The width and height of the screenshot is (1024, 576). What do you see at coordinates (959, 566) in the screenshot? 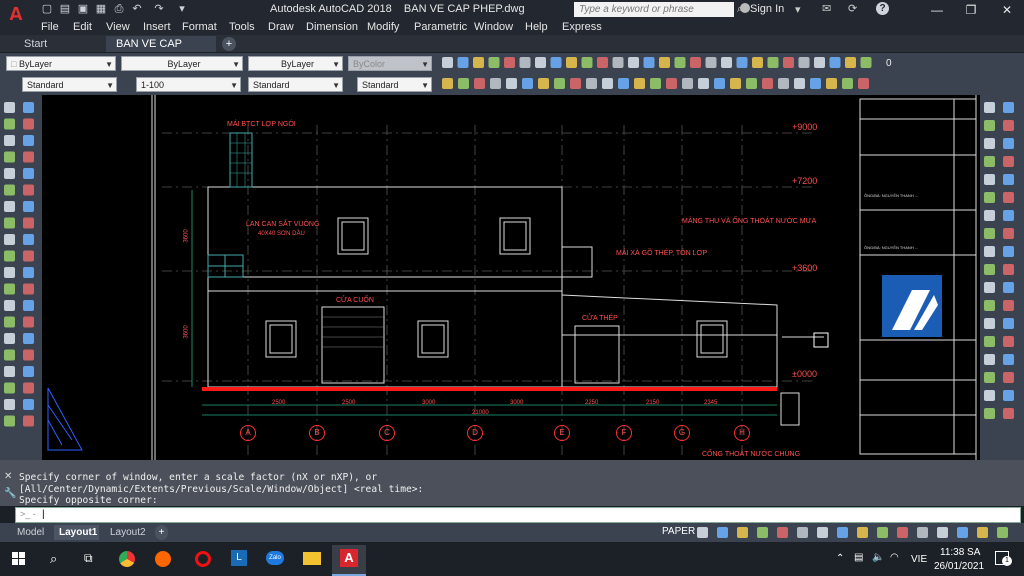
I see `clock-date: 26/01/2021` at bounding box center [959, 566].